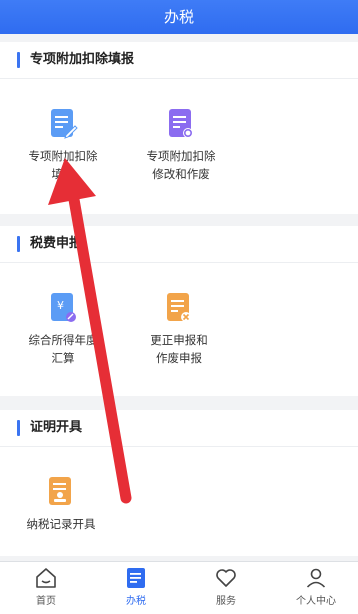 The width and height of the screenshot is (358, 614). I want to click on tab-profile: 个人中心, so click(316, 586).